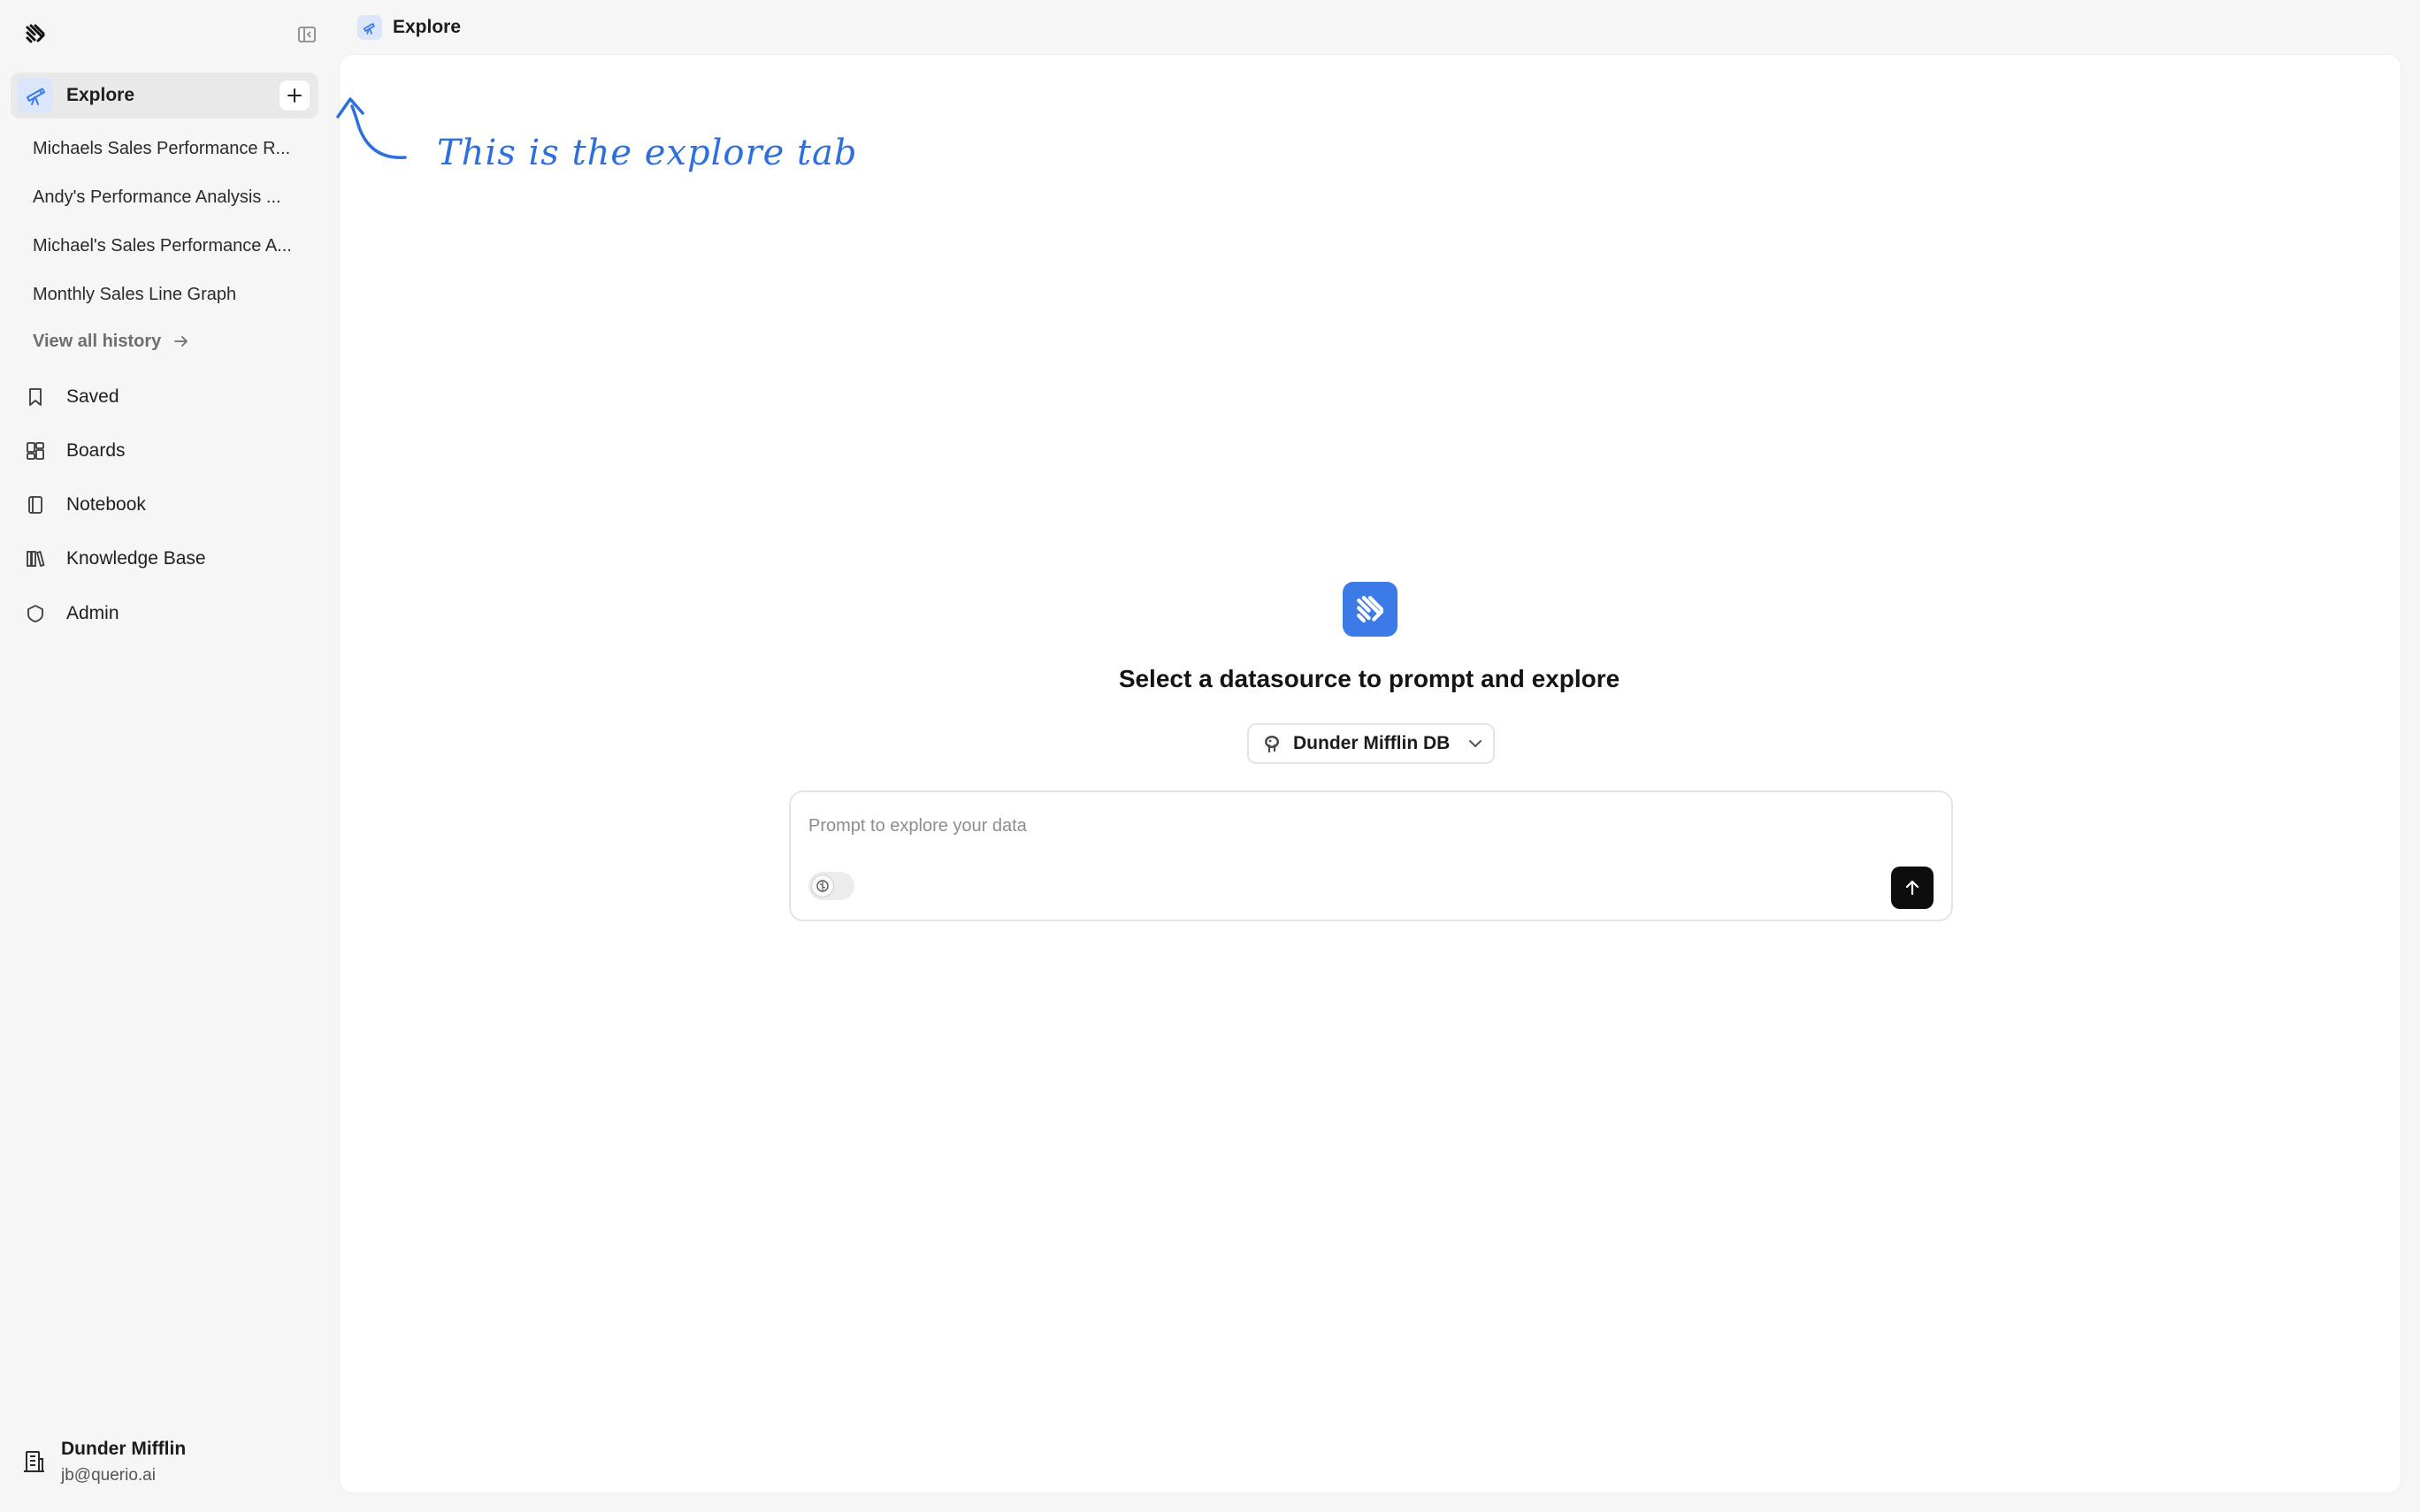 This screenshot has width=2420, height=1512. What do you see at coordinates (106, 504) in the screenshot?
I see `sidebar-item-label: Notebook` at bounding box center [106, 504].